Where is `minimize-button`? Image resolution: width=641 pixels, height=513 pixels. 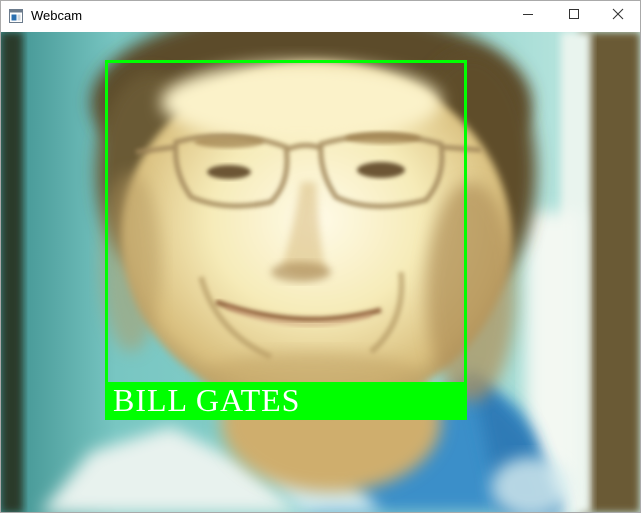
minimize-button is located at coordinates (528, 16).